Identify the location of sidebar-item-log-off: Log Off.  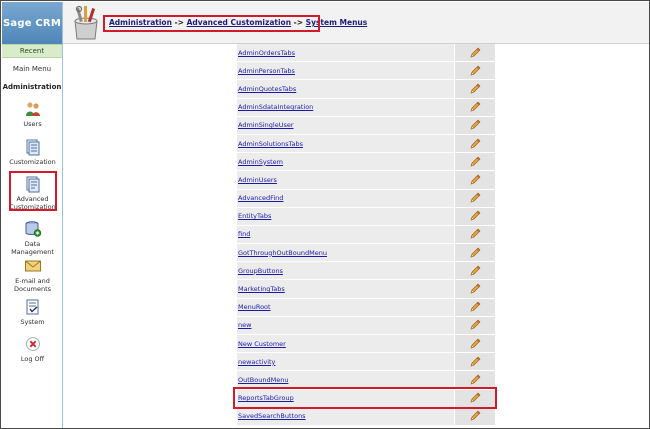
(32, 349).